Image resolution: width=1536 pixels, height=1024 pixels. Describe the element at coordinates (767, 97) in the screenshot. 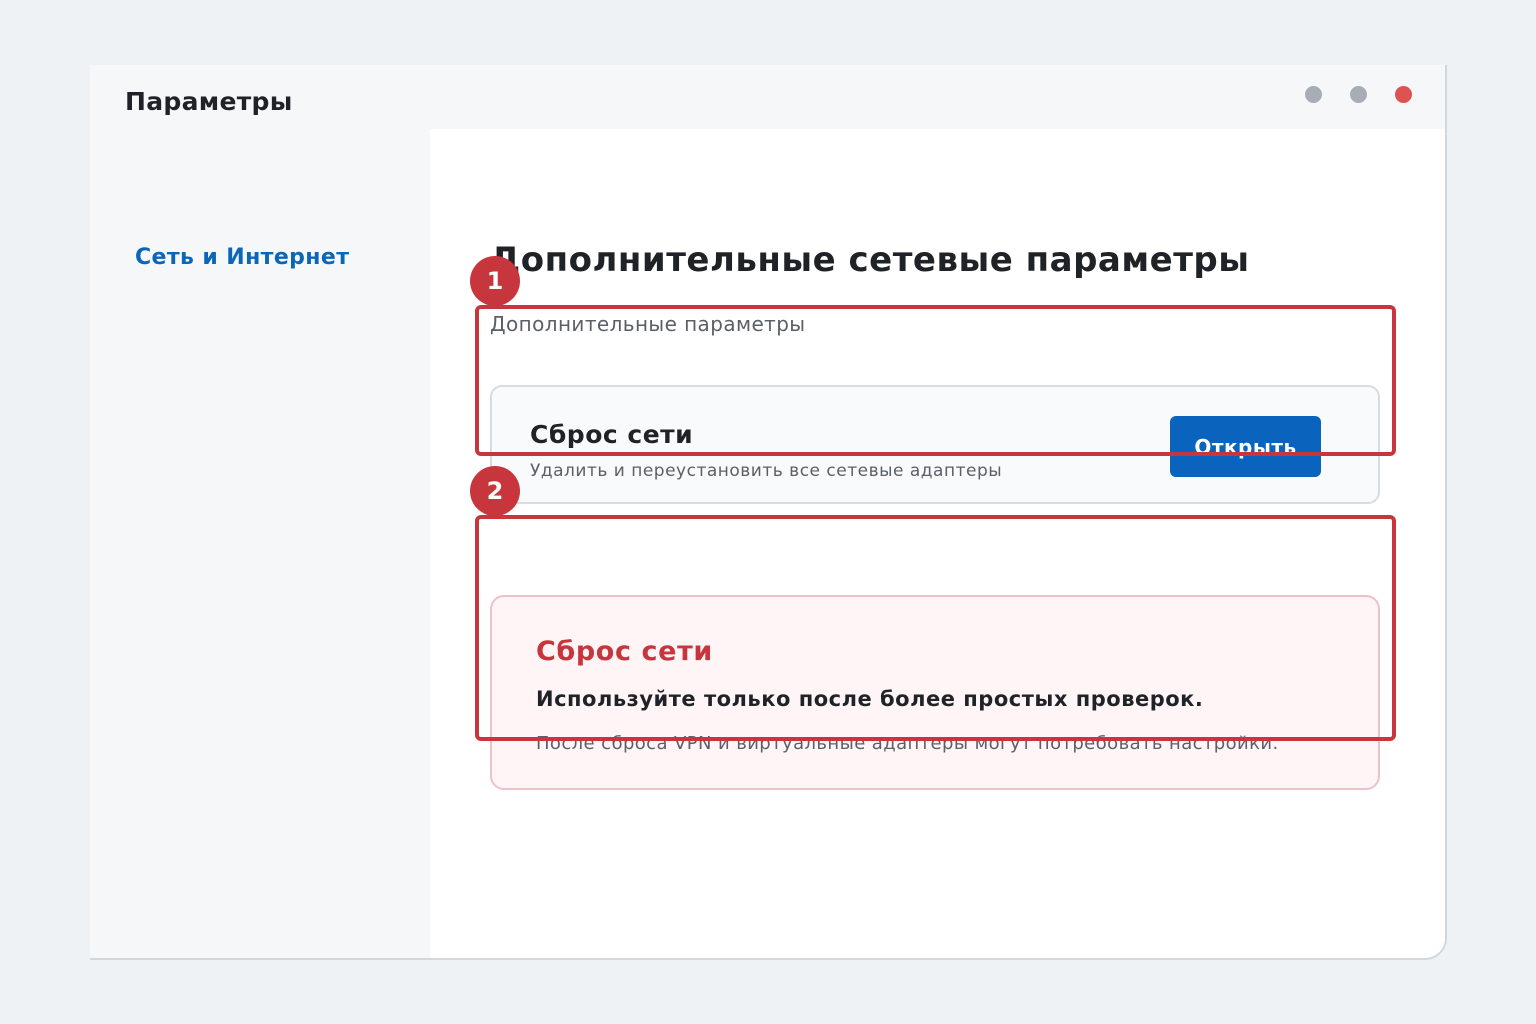

I see `title-bar: Параметры` at that location.